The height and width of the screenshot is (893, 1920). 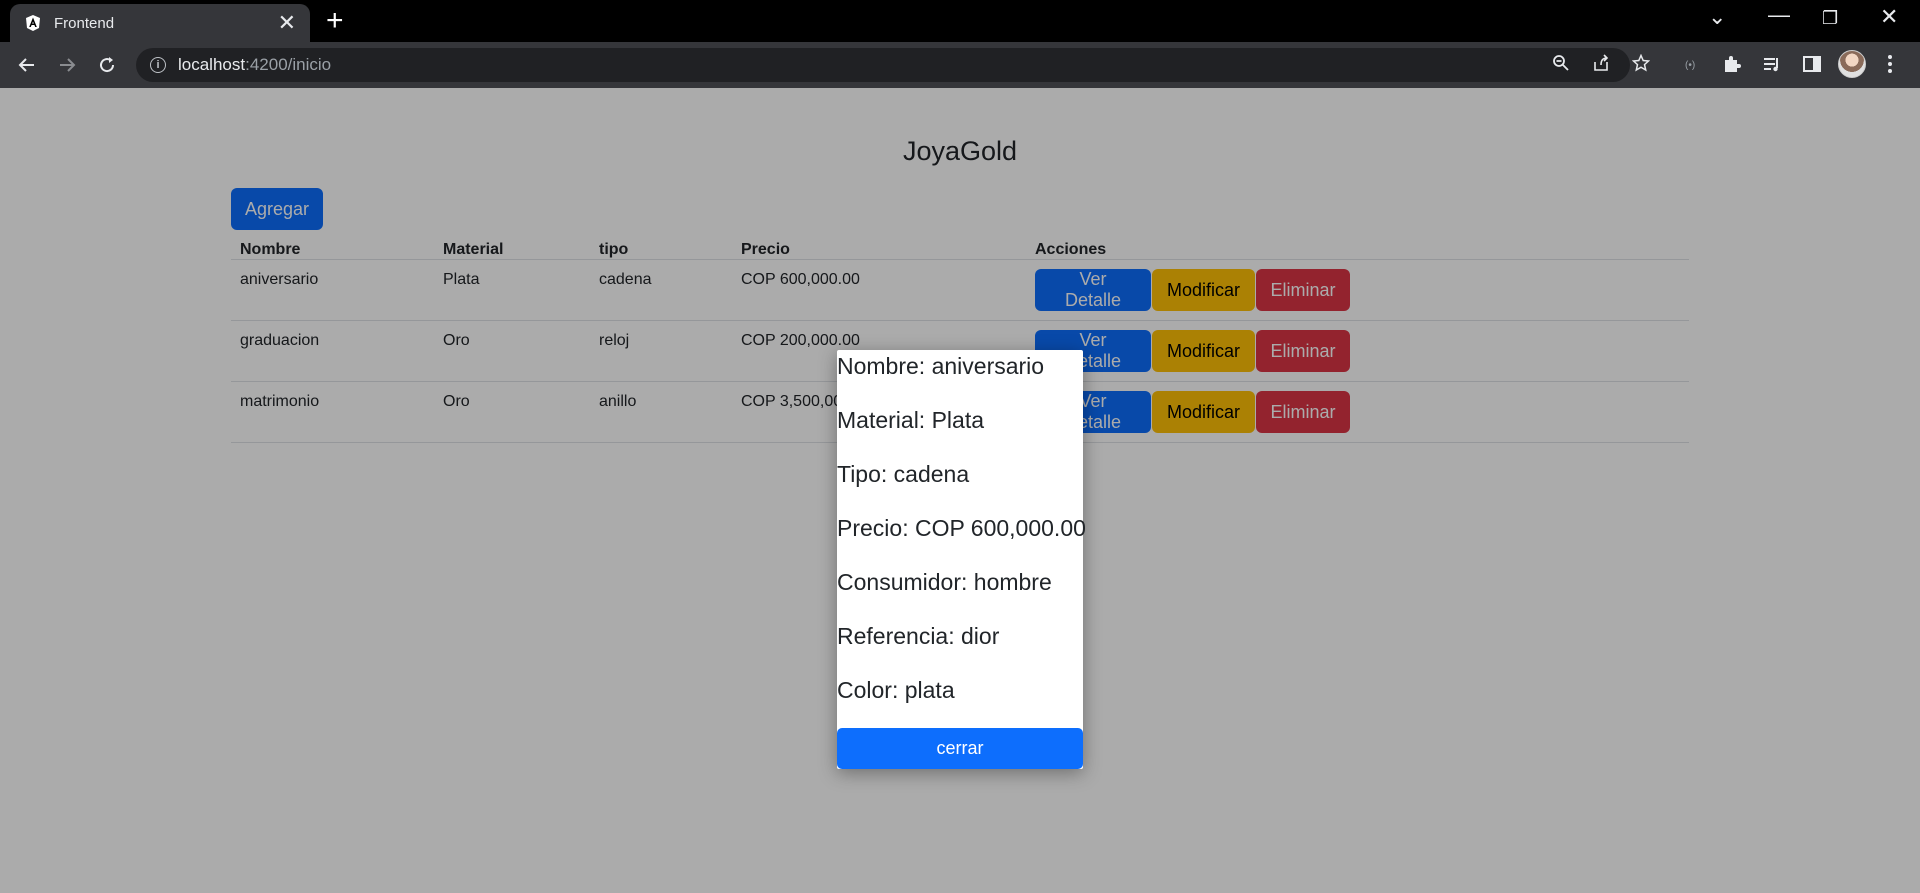 What do you see at coordinates (1641, 63) in the screenshot?
I see `bookmark-star-icon` at bounding box center [1641, 63].